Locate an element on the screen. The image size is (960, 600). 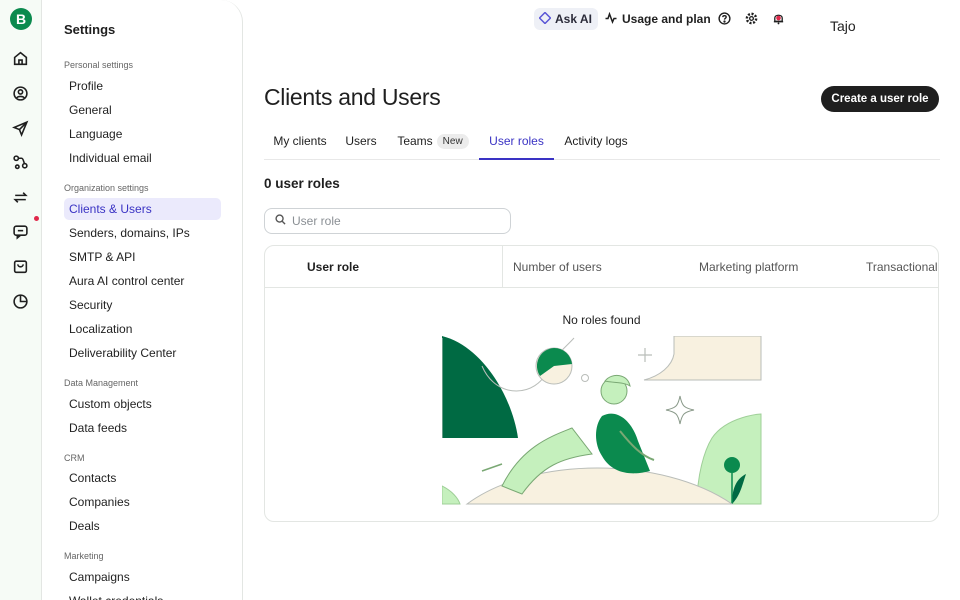
sidebar-item-localization: Localization is located at coordinates (142, 329).